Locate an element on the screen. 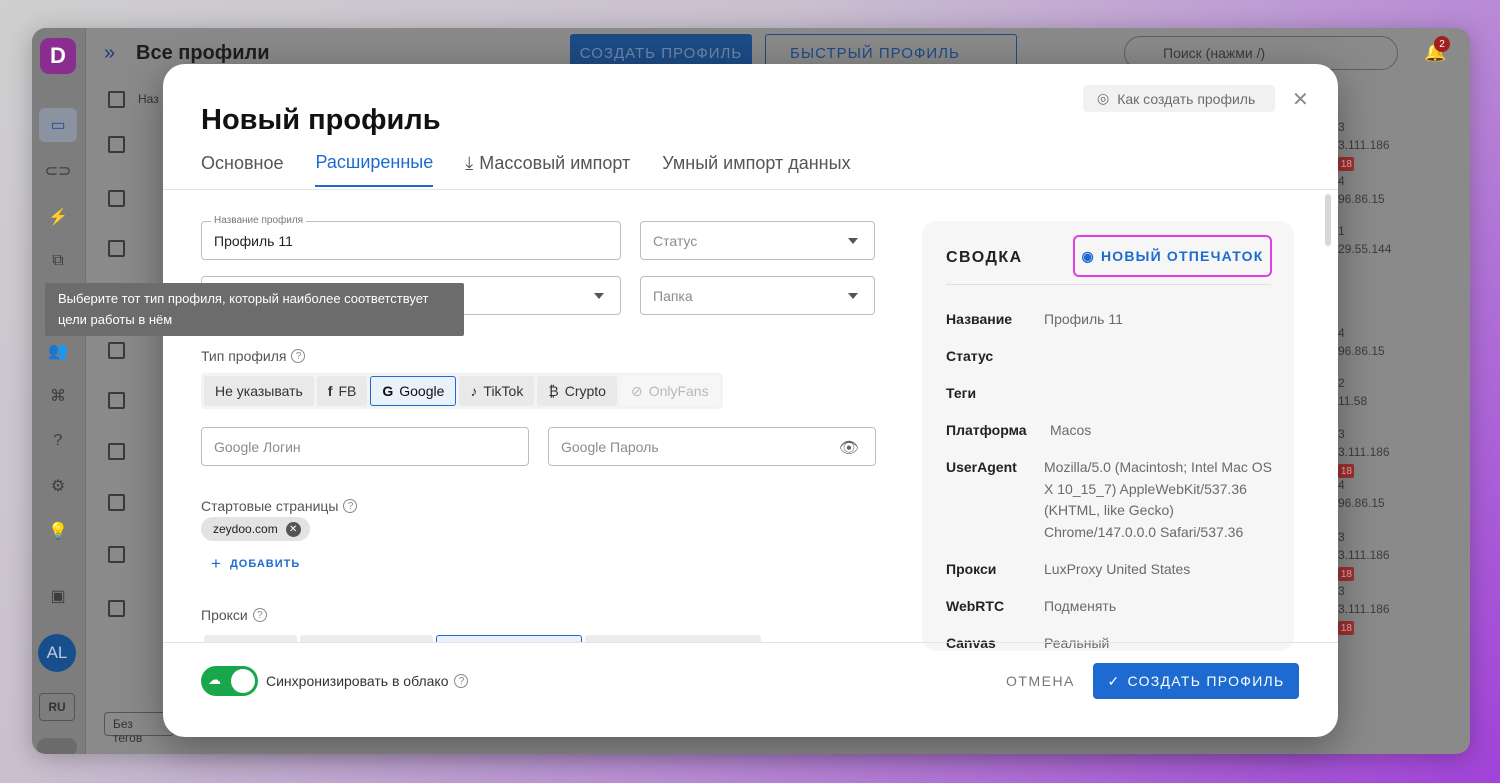 This screenshot has width=1500, height=783. row-id: 2 is located at coordinates (1341, 383).